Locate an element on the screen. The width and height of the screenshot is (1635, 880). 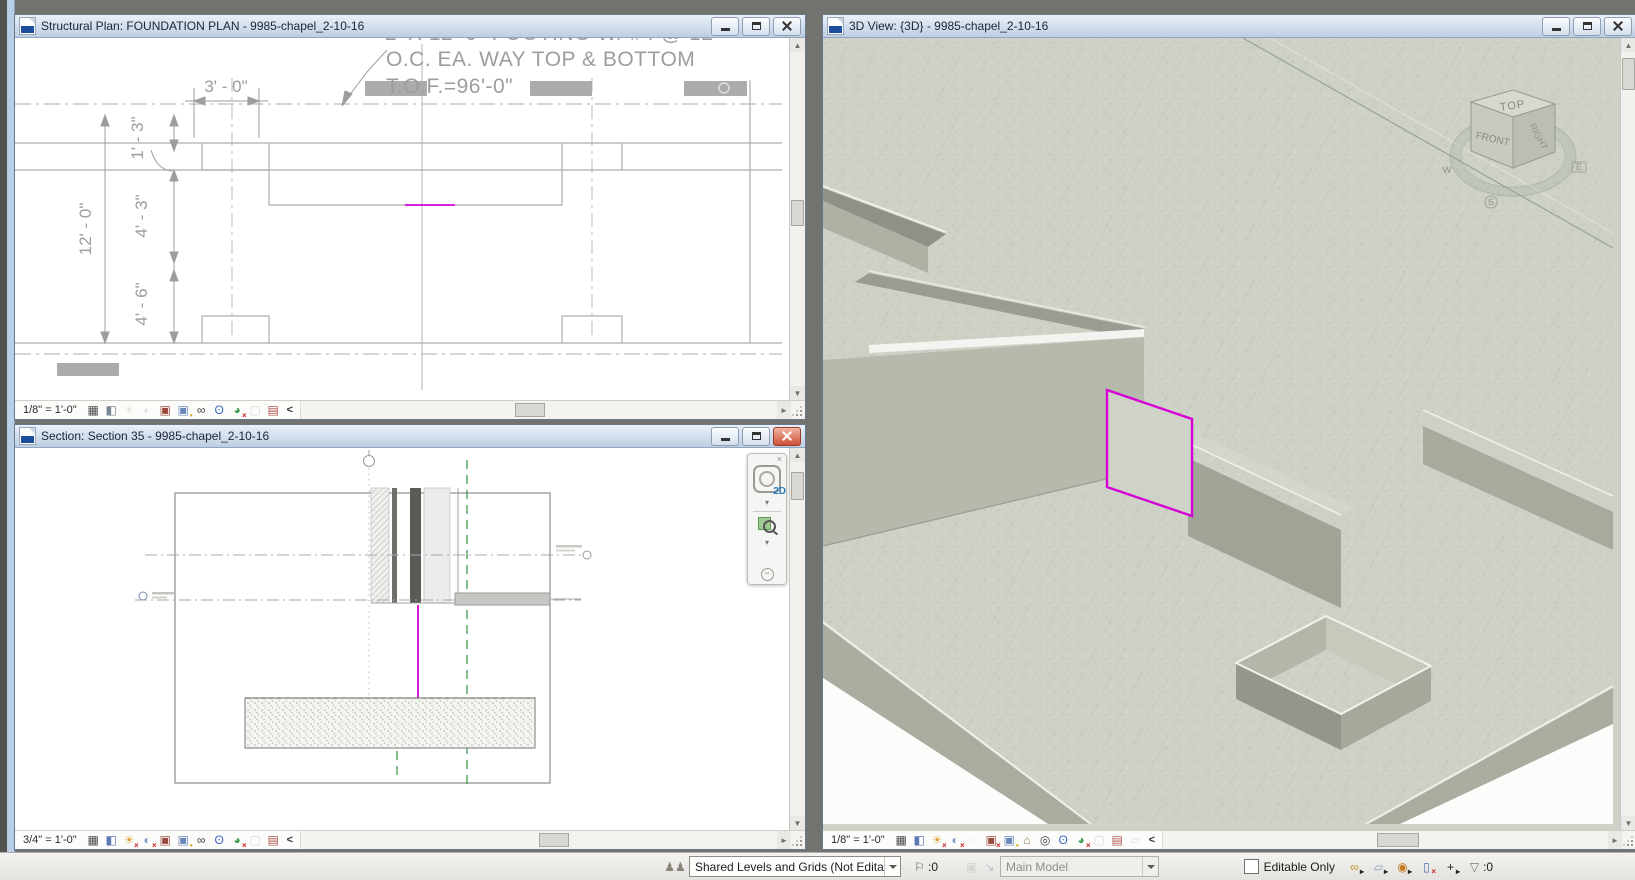
section-restore-button is located at coordinates (756, 436).